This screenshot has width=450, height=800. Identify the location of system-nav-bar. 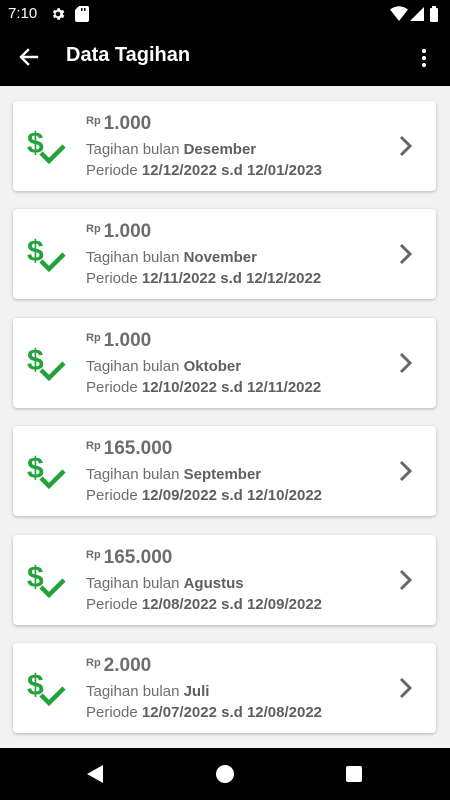
(225, 774).